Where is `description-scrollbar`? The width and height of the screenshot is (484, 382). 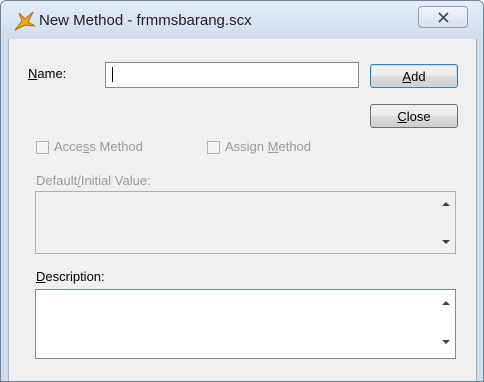 description-scrollbar is located at coordinates (446, 324).